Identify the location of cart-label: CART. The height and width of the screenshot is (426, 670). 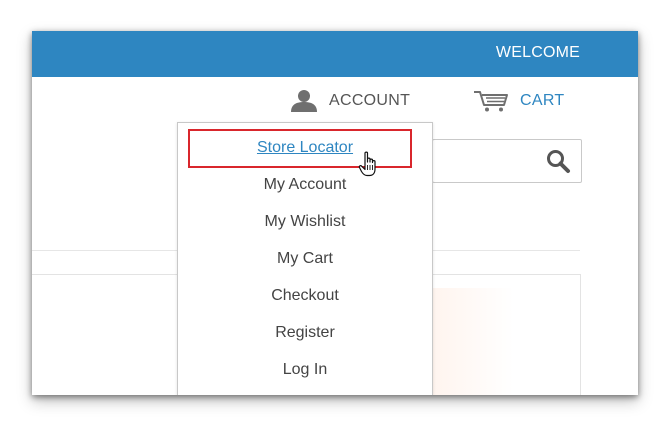
(542, 100).